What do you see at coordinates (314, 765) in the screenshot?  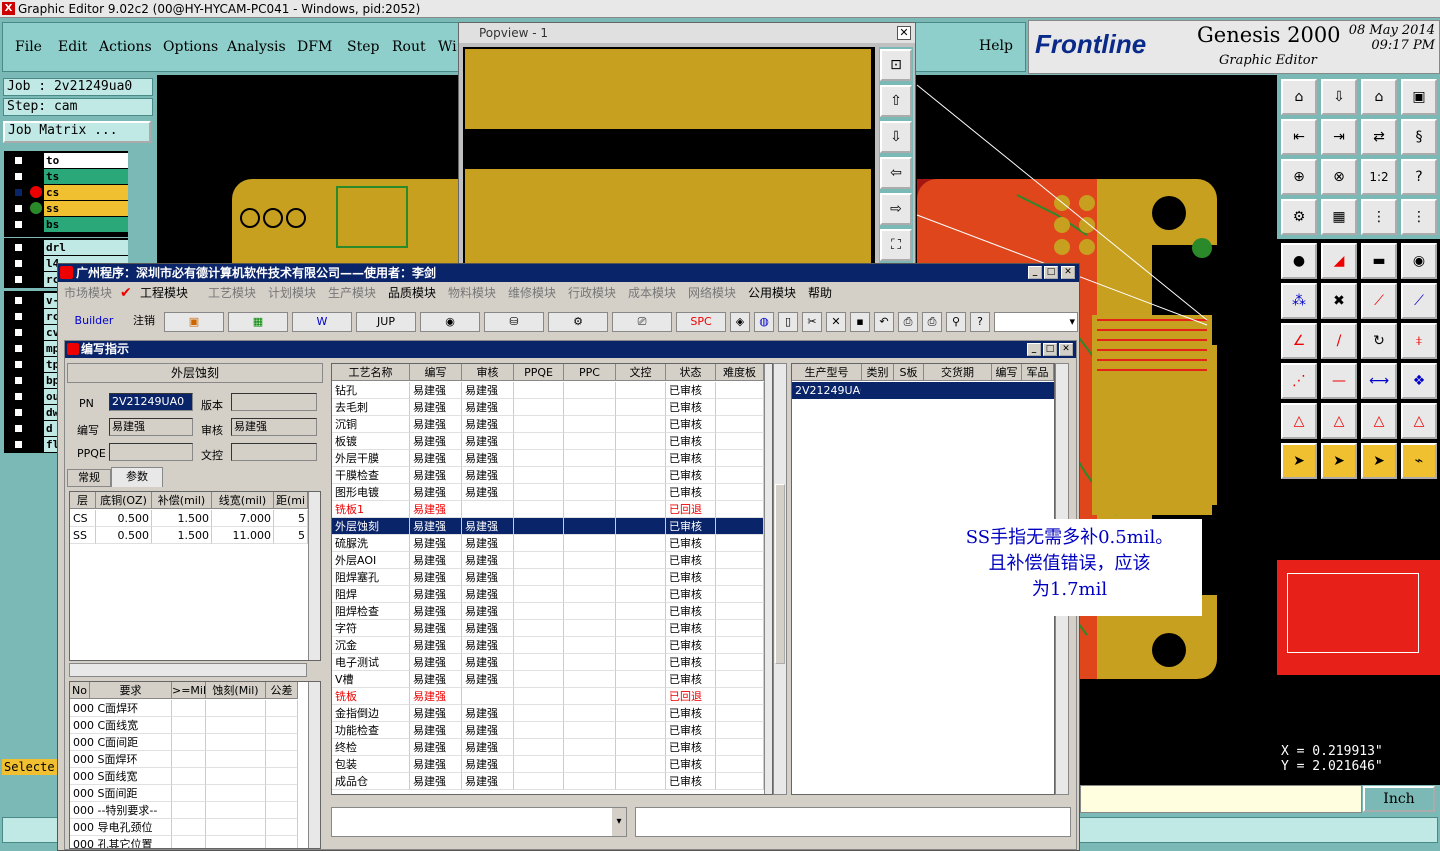 I see `req-scrollbar` at bounding box center [314, 765].